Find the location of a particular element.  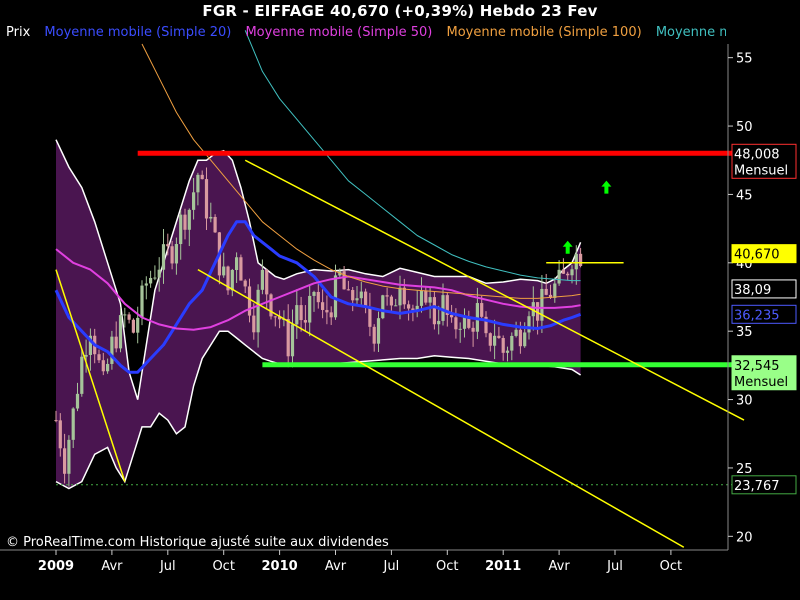

x-tick-label: 2011 is located at coordinates (503, 566).